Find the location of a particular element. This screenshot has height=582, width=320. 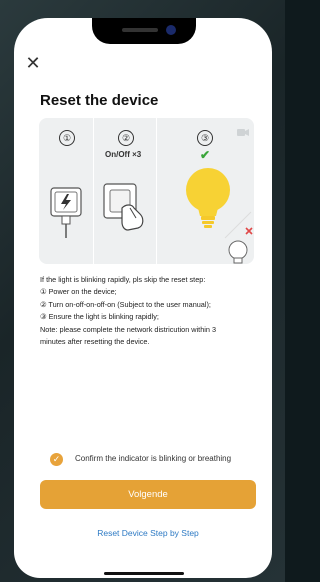

wall-switch-icon is located at coordinates (123, 207).